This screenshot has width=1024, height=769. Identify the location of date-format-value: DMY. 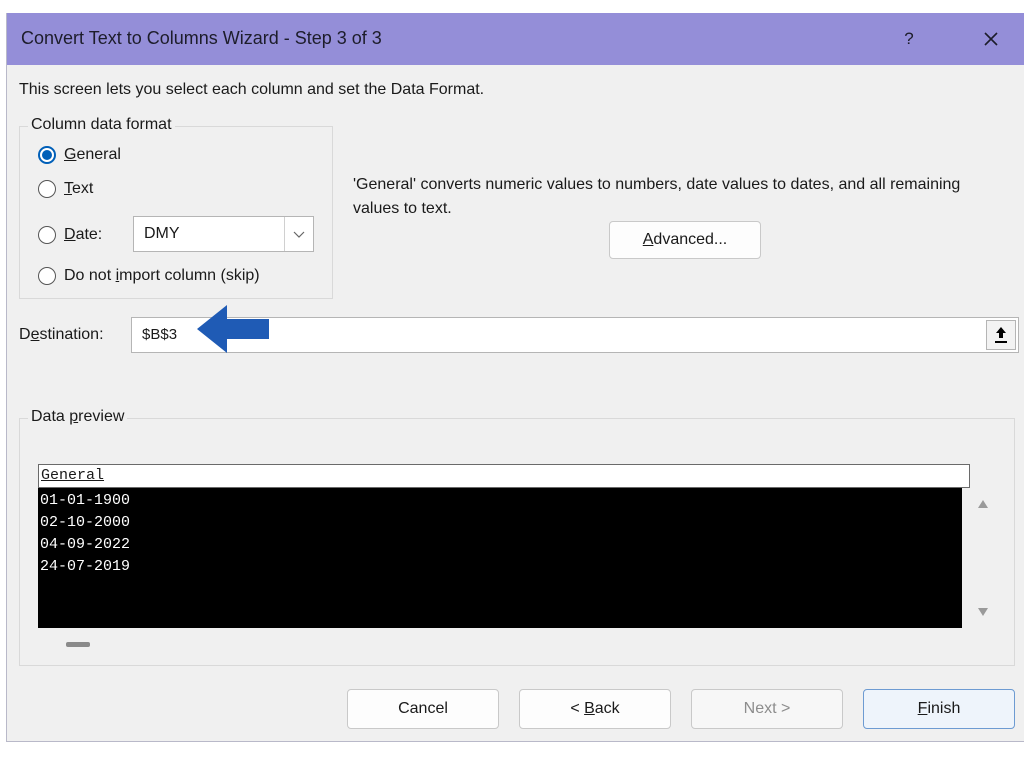
(162, 233).